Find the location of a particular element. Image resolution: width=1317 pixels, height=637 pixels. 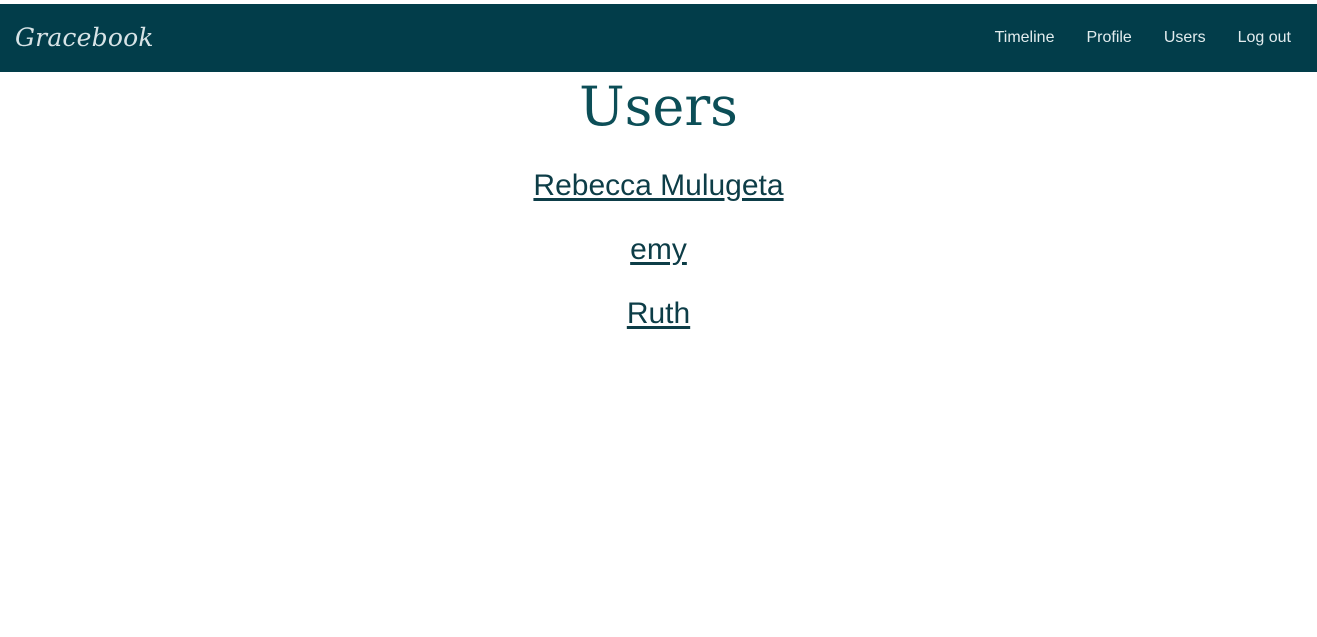

list-item: emy is located at coordinates (658, 259).